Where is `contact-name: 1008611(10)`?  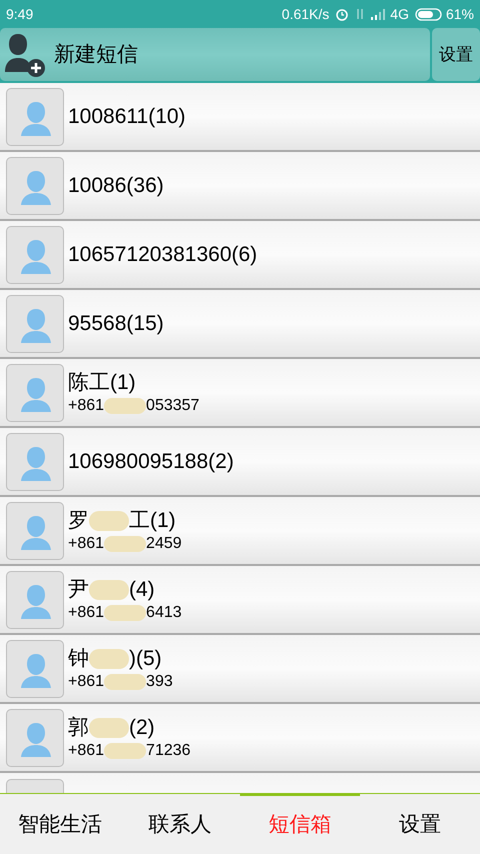
contact-name: 1008611(10) is located at coordinates (127, 117).